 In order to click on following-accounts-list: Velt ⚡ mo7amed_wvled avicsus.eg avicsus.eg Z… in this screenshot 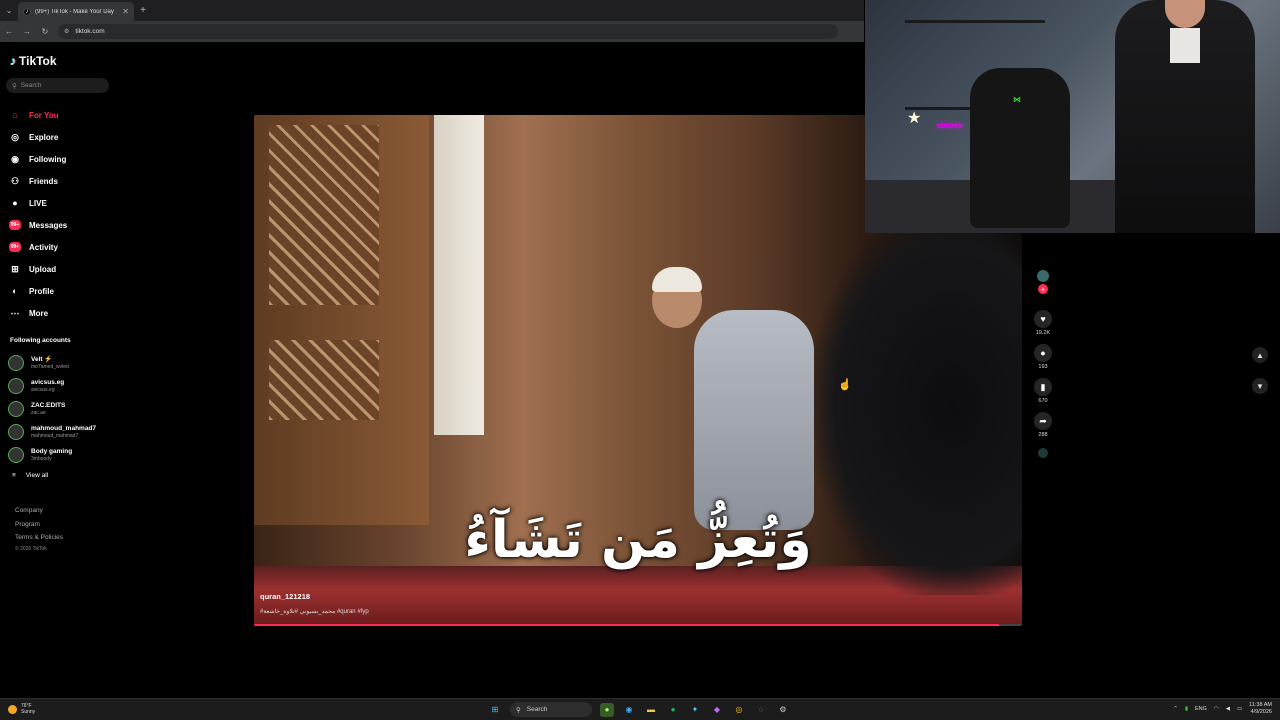, I will do `click(52, 408)`.